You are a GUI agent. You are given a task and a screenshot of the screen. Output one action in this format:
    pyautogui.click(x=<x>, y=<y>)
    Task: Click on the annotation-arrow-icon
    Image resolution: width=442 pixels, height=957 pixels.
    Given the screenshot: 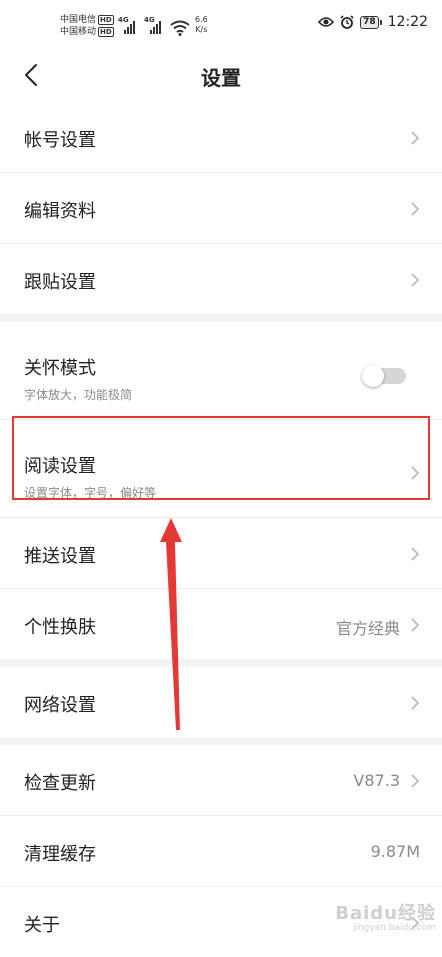 What is the action you would take?
    pyautogui.click(x=171, y=624)
    